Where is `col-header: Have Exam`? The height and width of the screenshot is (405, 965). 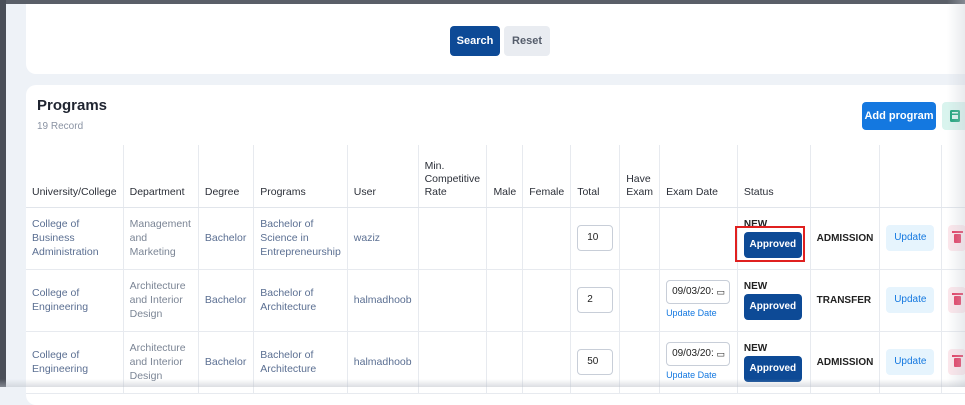
col-header: Have Exam is located at coordinates (640, 176).